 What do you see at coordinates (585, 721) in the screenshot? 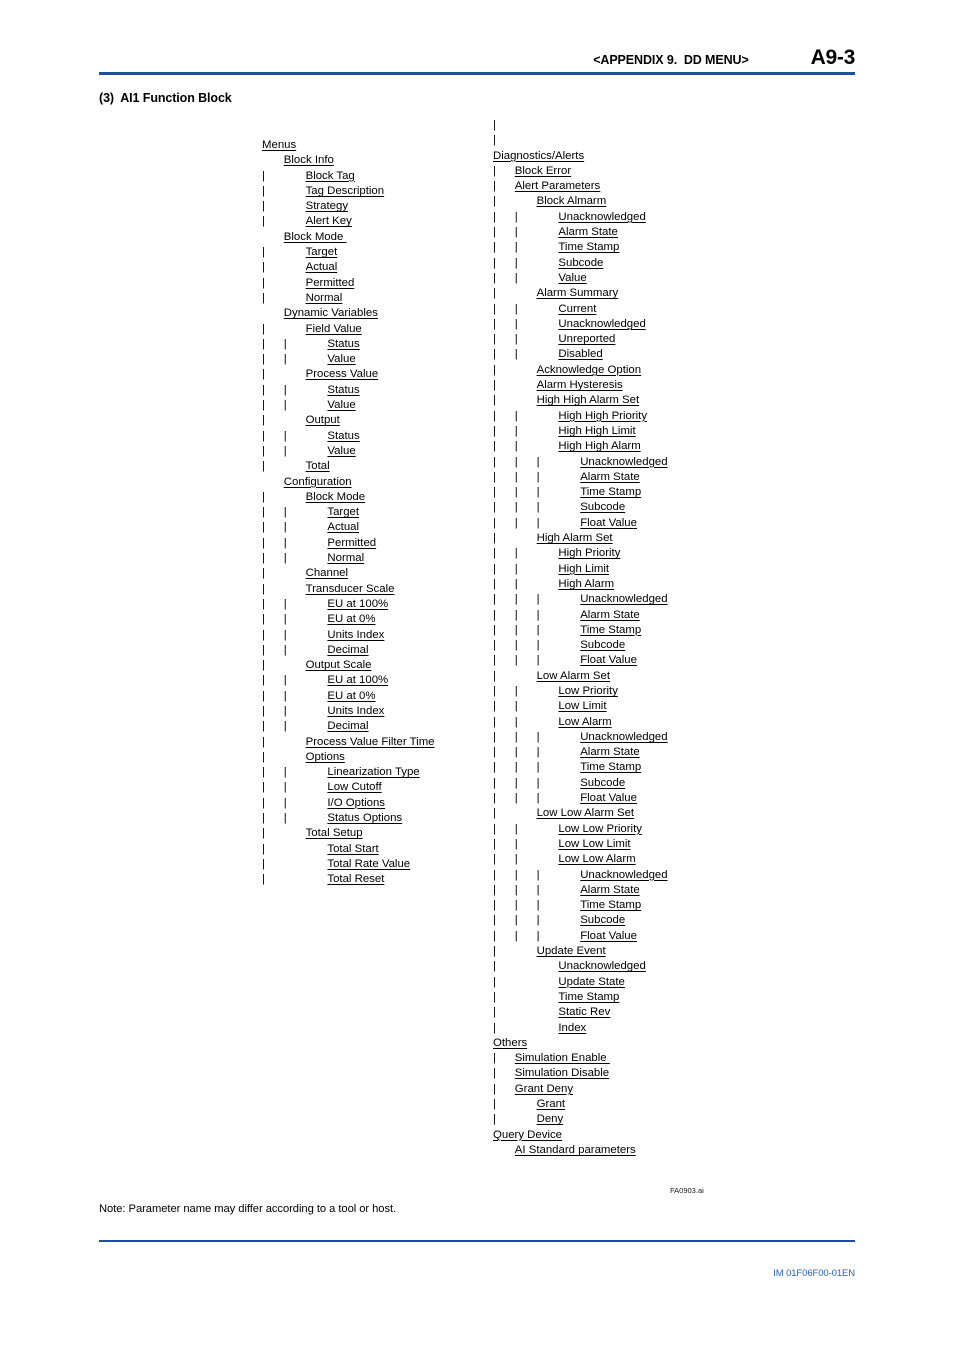
I see `tree-item-label: Low Alarm` at bounding box center [585, 721].